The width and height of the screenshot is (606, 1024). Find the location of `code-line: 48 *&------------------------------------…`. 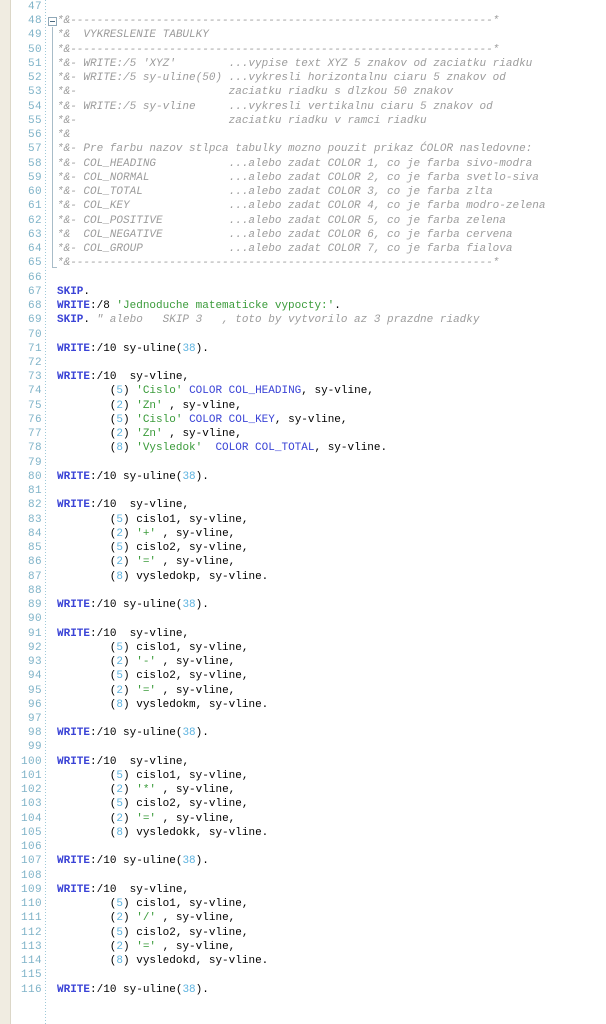

code-line: 48 *&------------------------------------… is located at coordinates (303, 21).